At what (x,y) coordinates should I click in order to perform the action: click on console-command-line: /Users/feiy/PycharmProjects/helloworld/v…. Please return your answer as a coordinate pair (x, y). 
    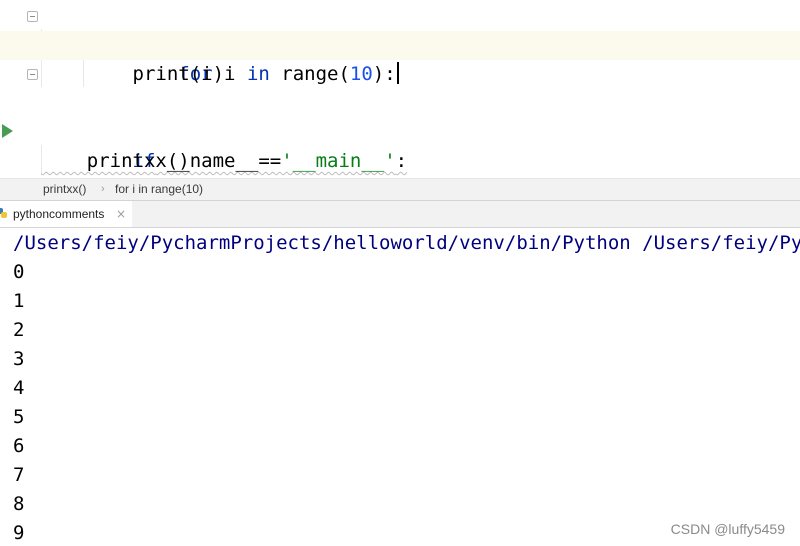
    Looking at the image, I should click on (406, 243).